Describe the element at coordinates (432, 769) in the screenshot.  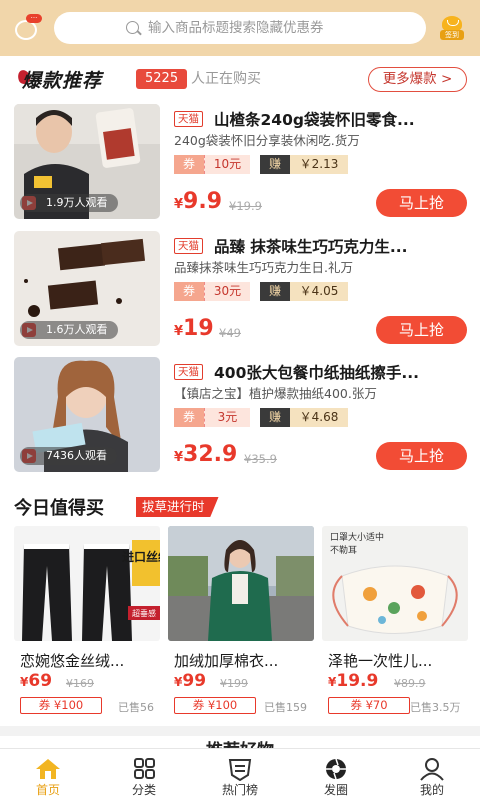
I see `user-icon` at that location.